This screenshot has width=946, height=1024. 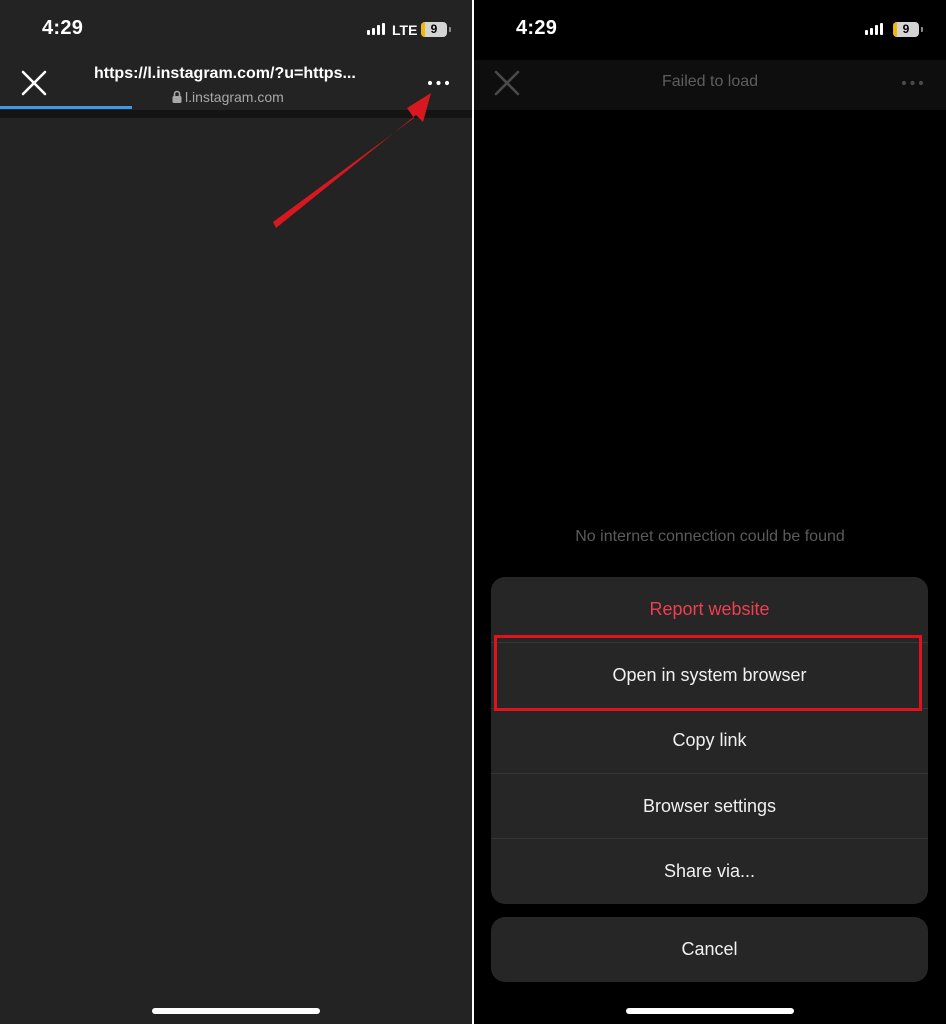 I want to click on close-icon, so click(x=34, y=83).